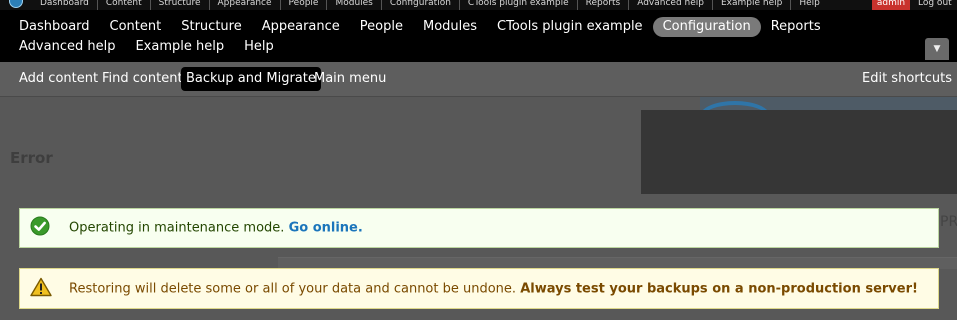 The height and width of the screenshot is (320, 957). I want to click on toolbar-item-modules: Modules, so click(450, 27).